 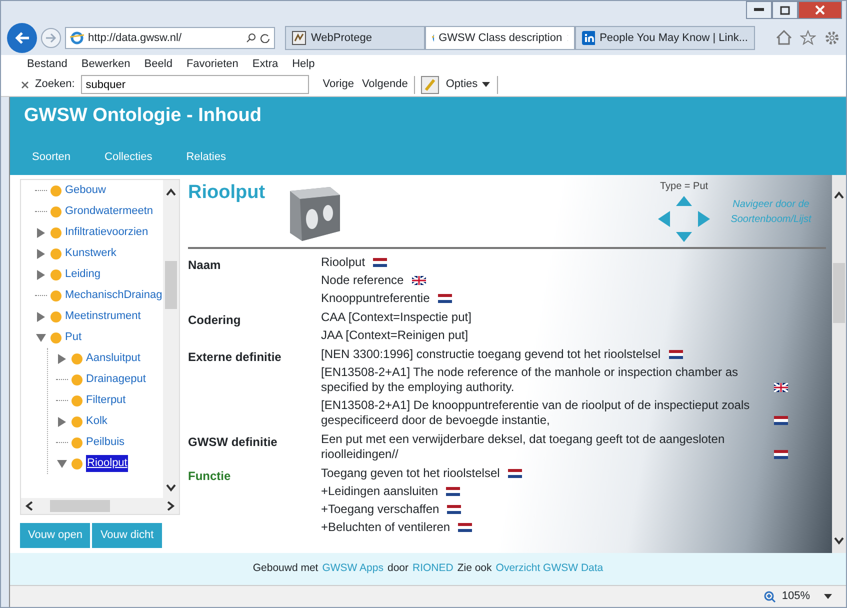 I want to click on arrow-left-icon, so click(x=22, y=38).